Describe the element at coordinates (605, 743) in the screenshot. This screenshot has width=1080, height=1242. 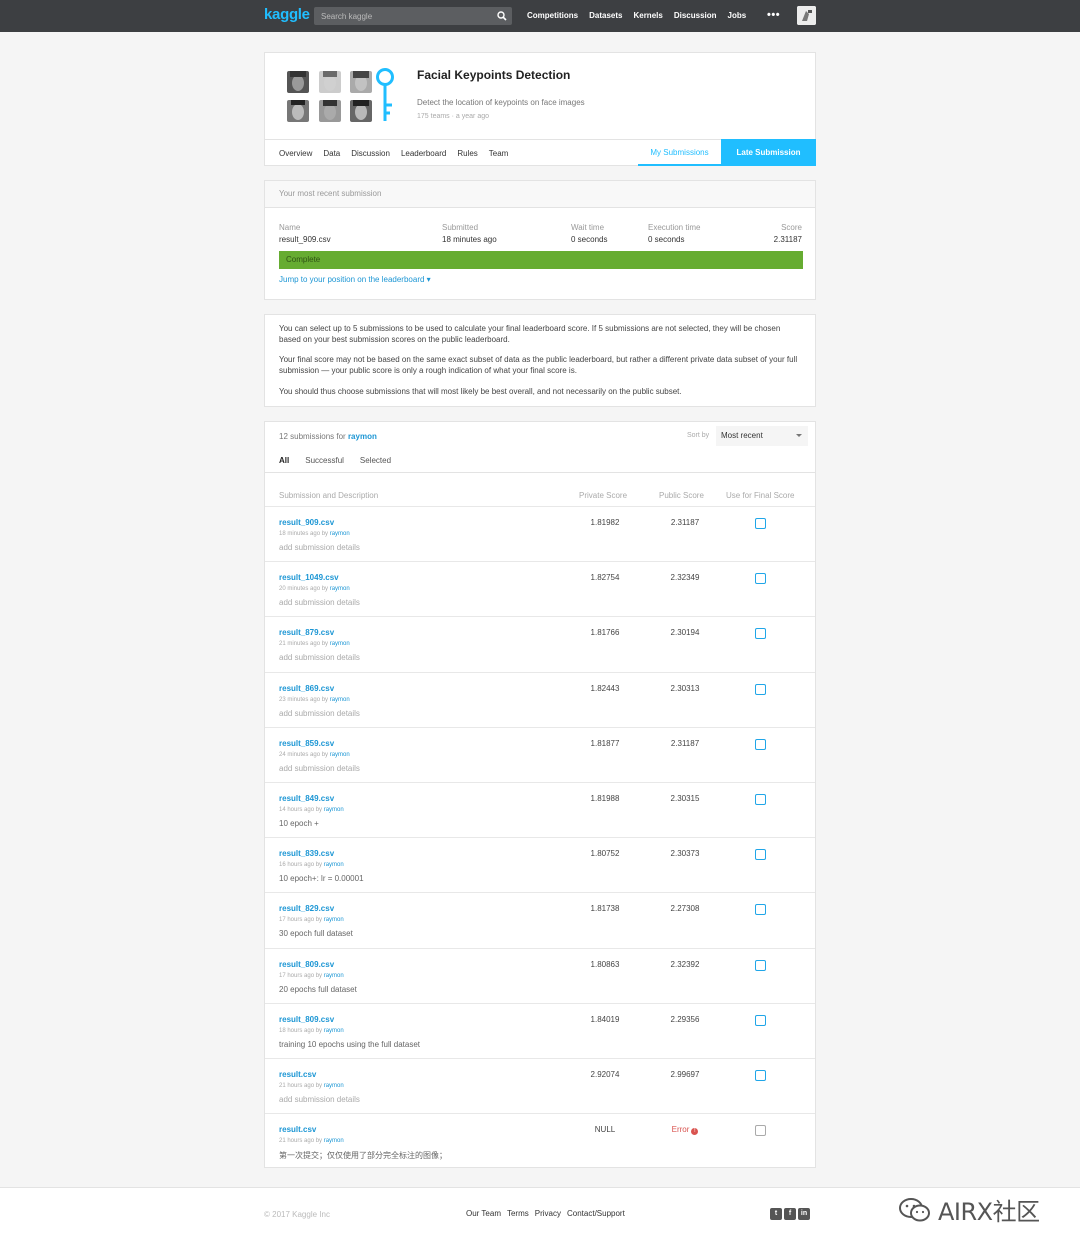
I see `private-score: 1.81877` at that location.